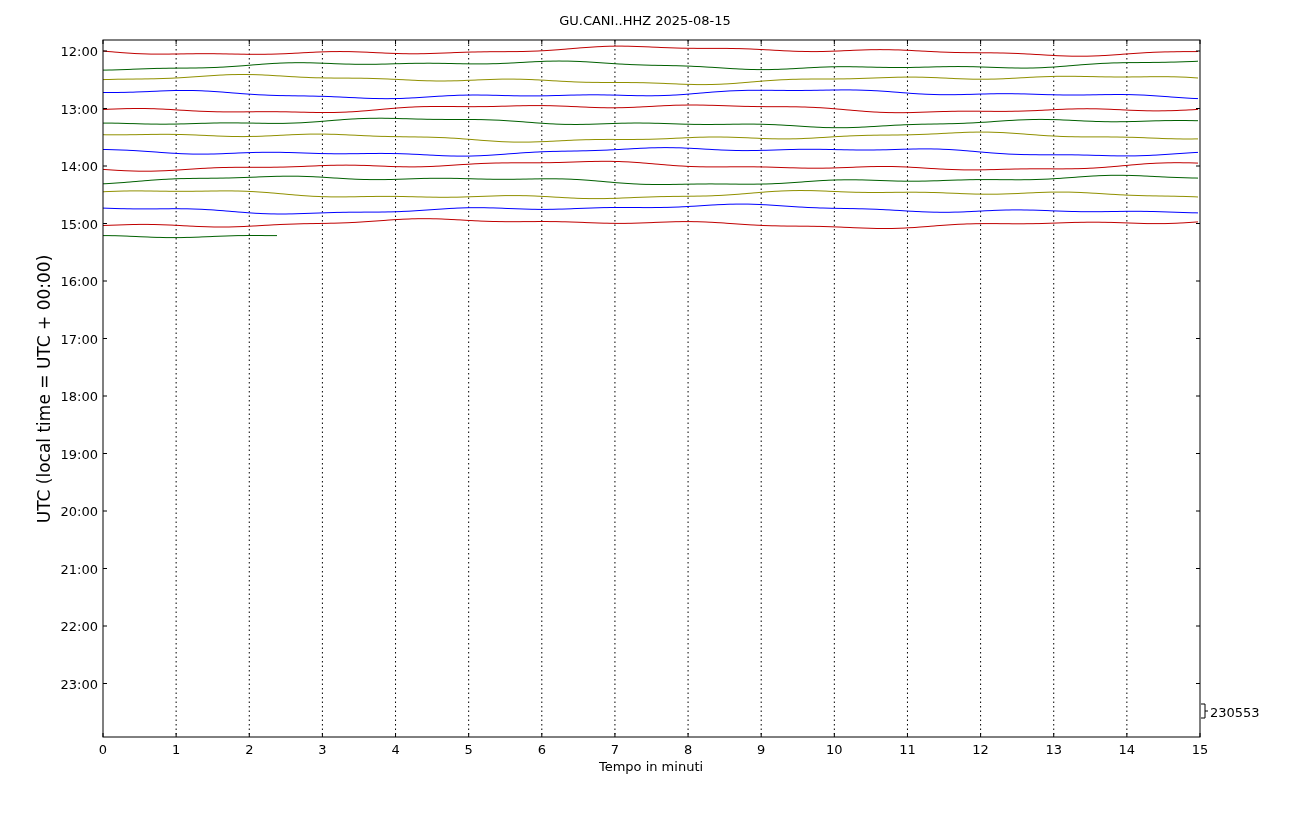 The image size is (1290, 819). What do you see at coordinates (79, 224) in the screenshot?
I see `y-tick-label: 15:00` at bounding box center [79, 224].